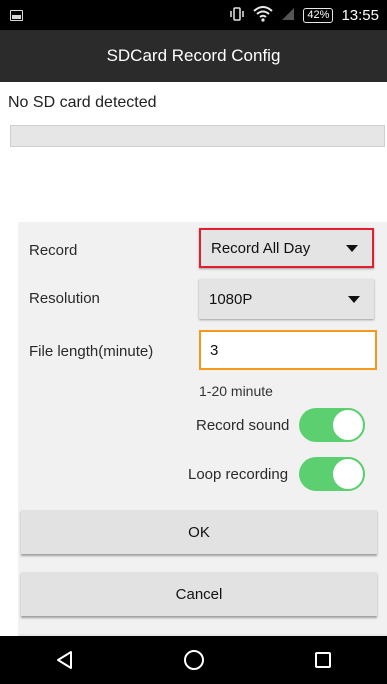 The width and height of the screenshot is (387, 684). I want to click on vibrate-icon, so click(237, 15).